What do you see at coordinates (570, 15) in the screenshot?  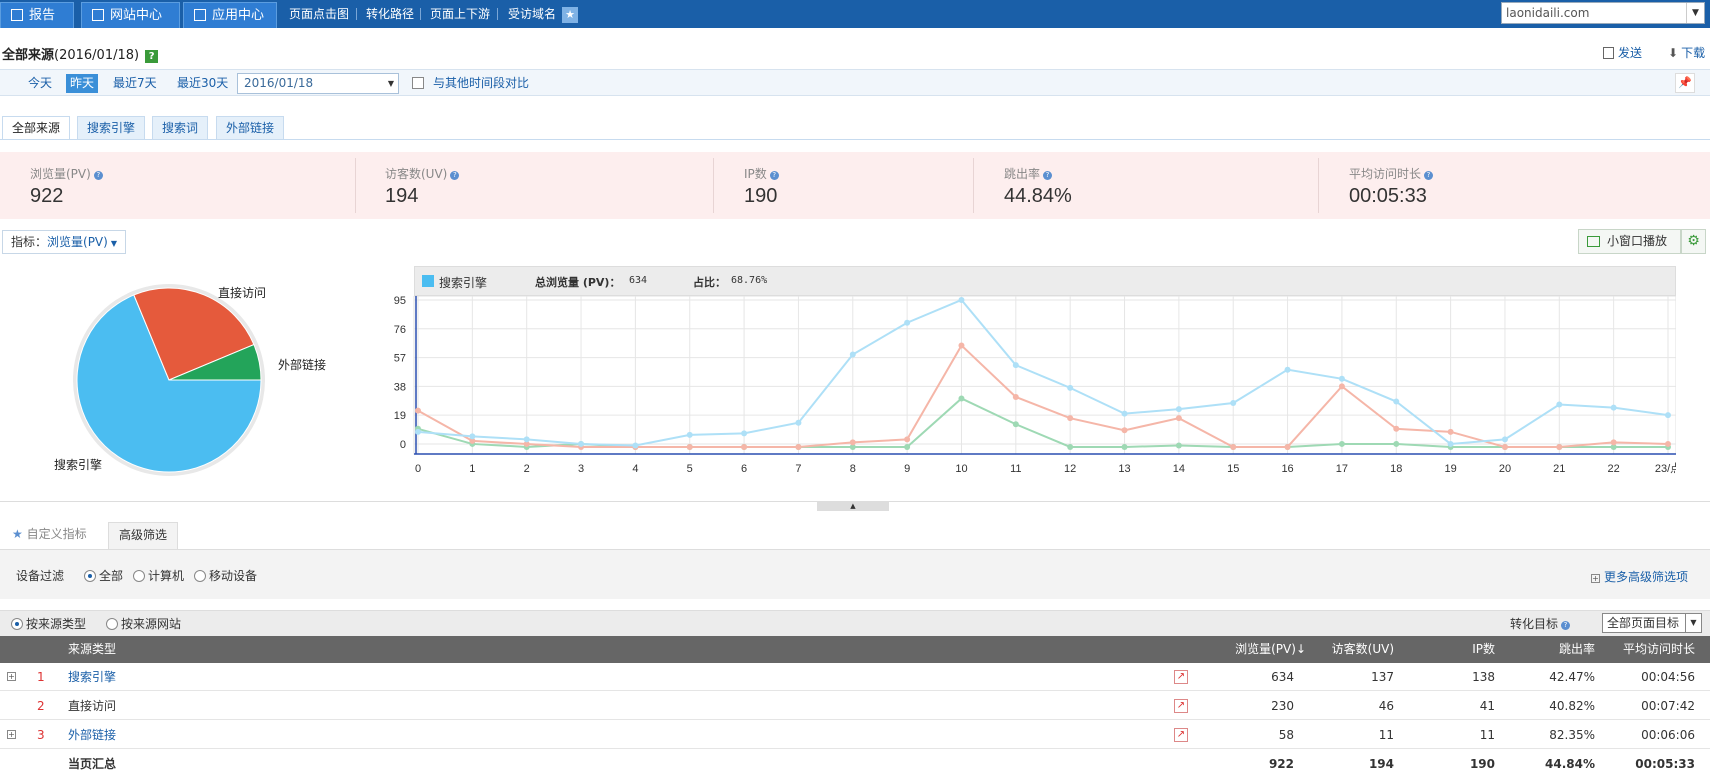 I see `star-icon: ★` at bounding box center [570, 15].